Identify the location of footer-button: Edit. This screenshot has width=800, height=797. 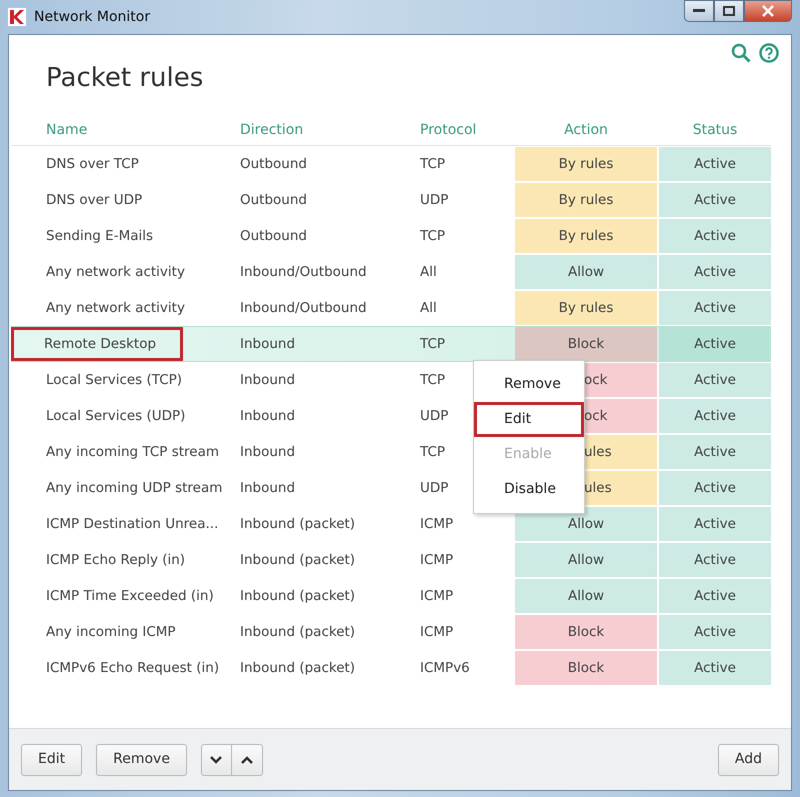
(51, 760).